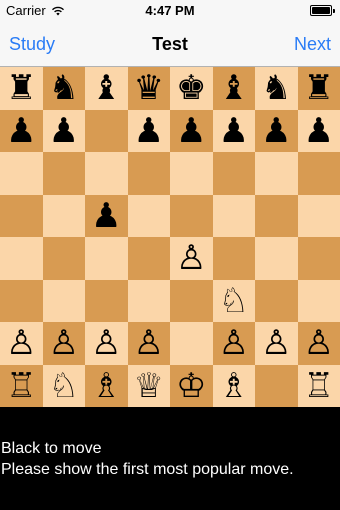 This screenshot has height=510, width=340. I want to click on square-g6, so click(276, 173).